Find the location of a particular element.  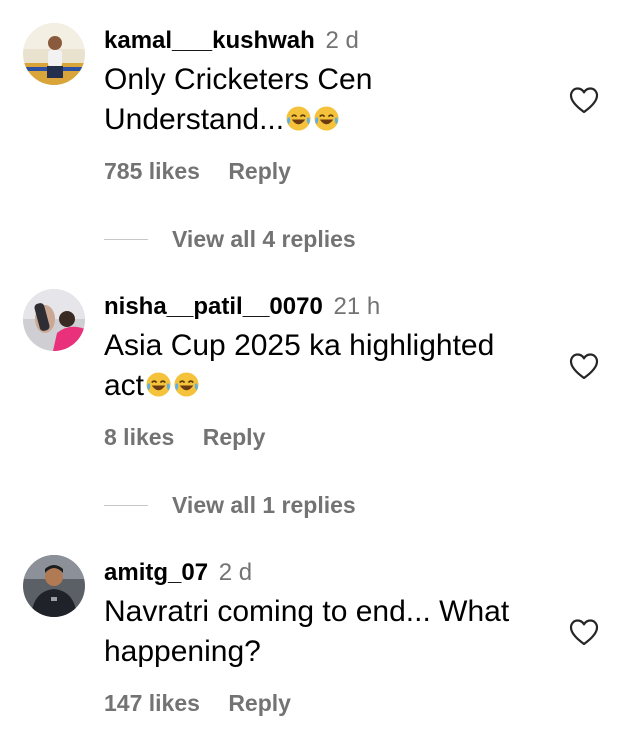

likes-count: 785 likes is located at coordinates (152, 171).